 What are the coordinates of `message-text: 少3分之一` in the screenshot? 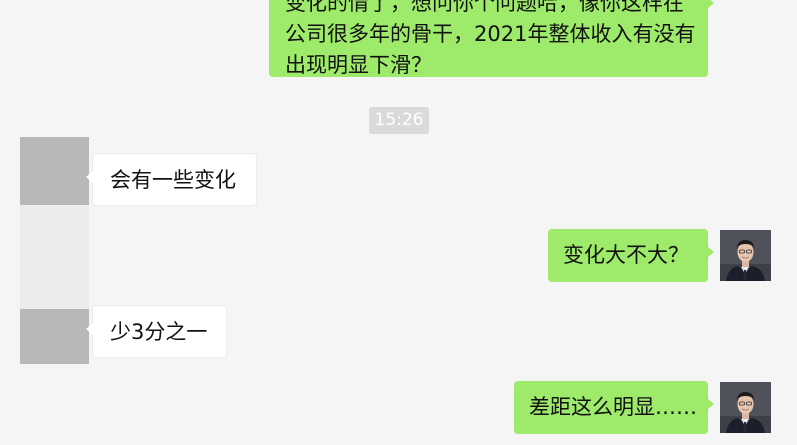 It's located at (159, 332).